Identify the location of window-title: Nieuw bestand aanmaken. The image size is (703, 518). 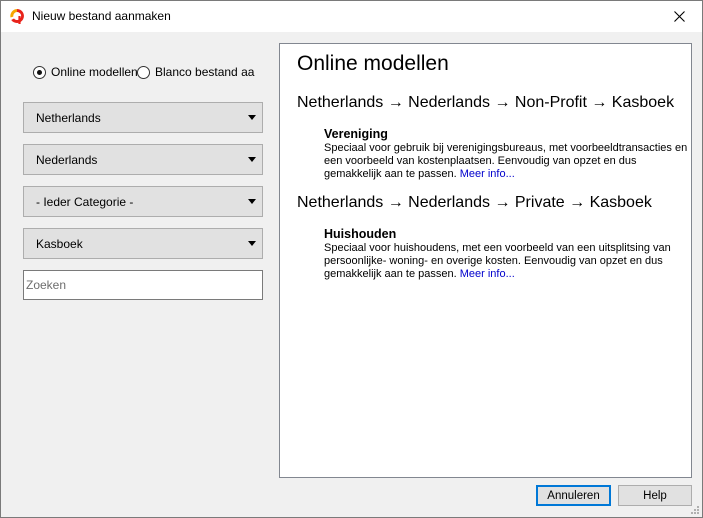
(101, 16).